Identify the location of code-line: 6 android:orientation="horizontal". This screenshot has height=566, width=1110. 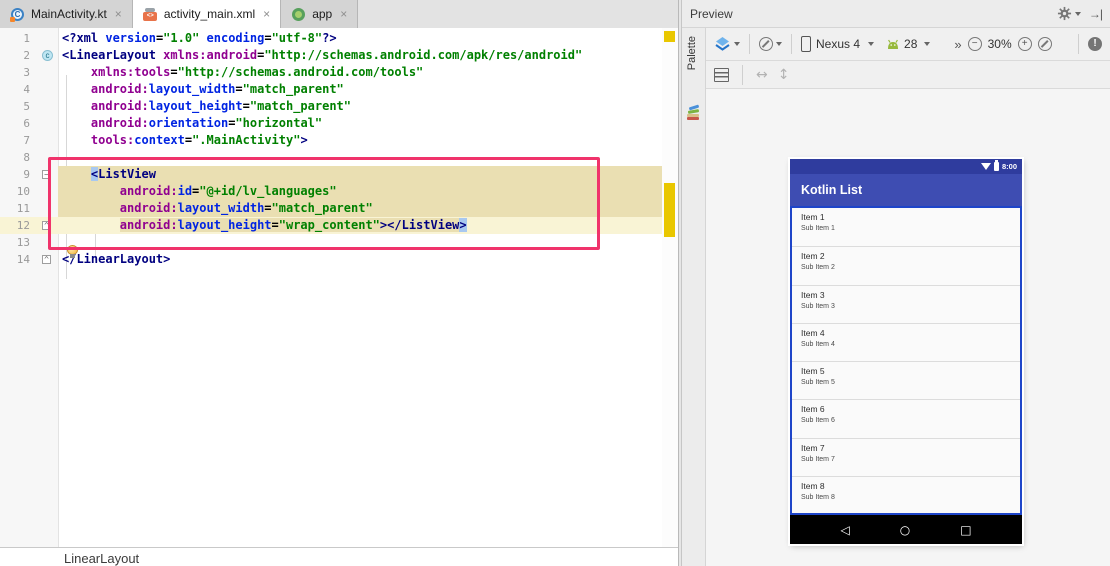
(331, 123).